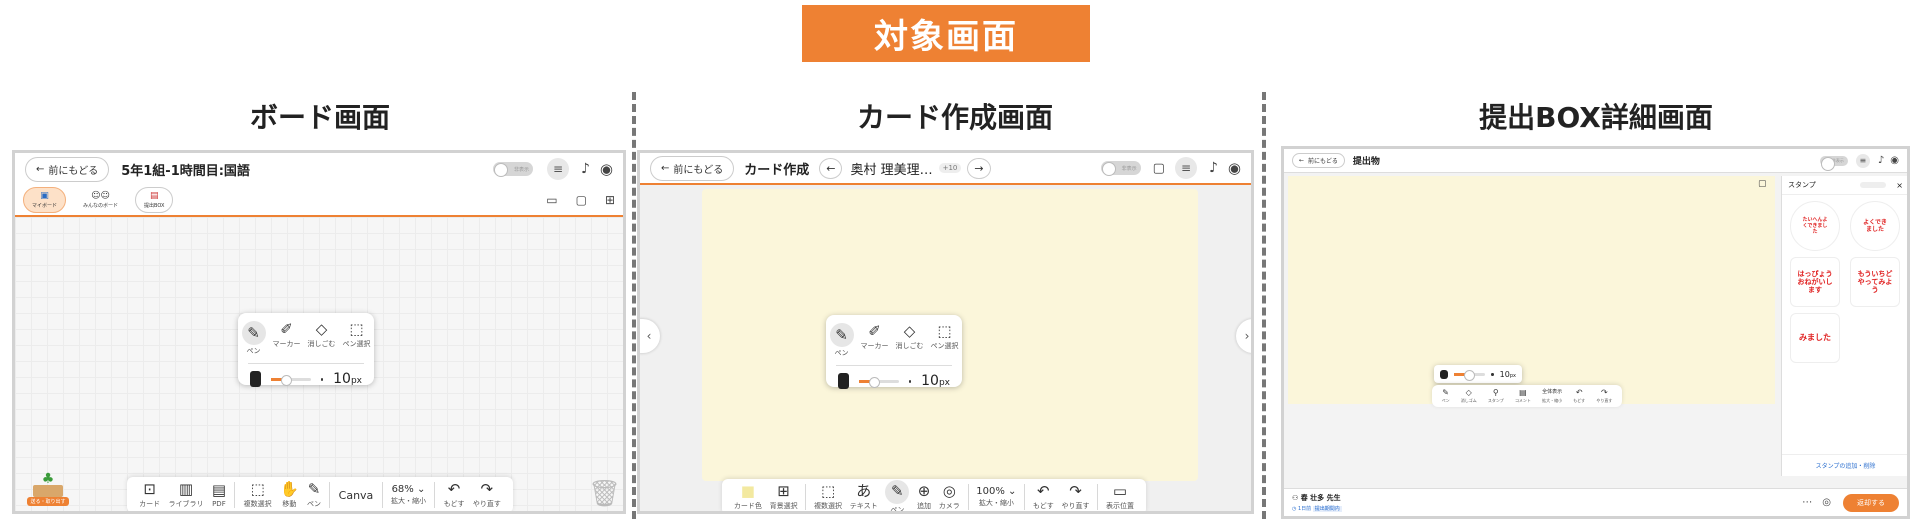 The height and width of the screenshot is (519, 1912). Describe the element at coordinates (1875, 226) in the screenshot. I see `stamp-item: よくできました` at that location.